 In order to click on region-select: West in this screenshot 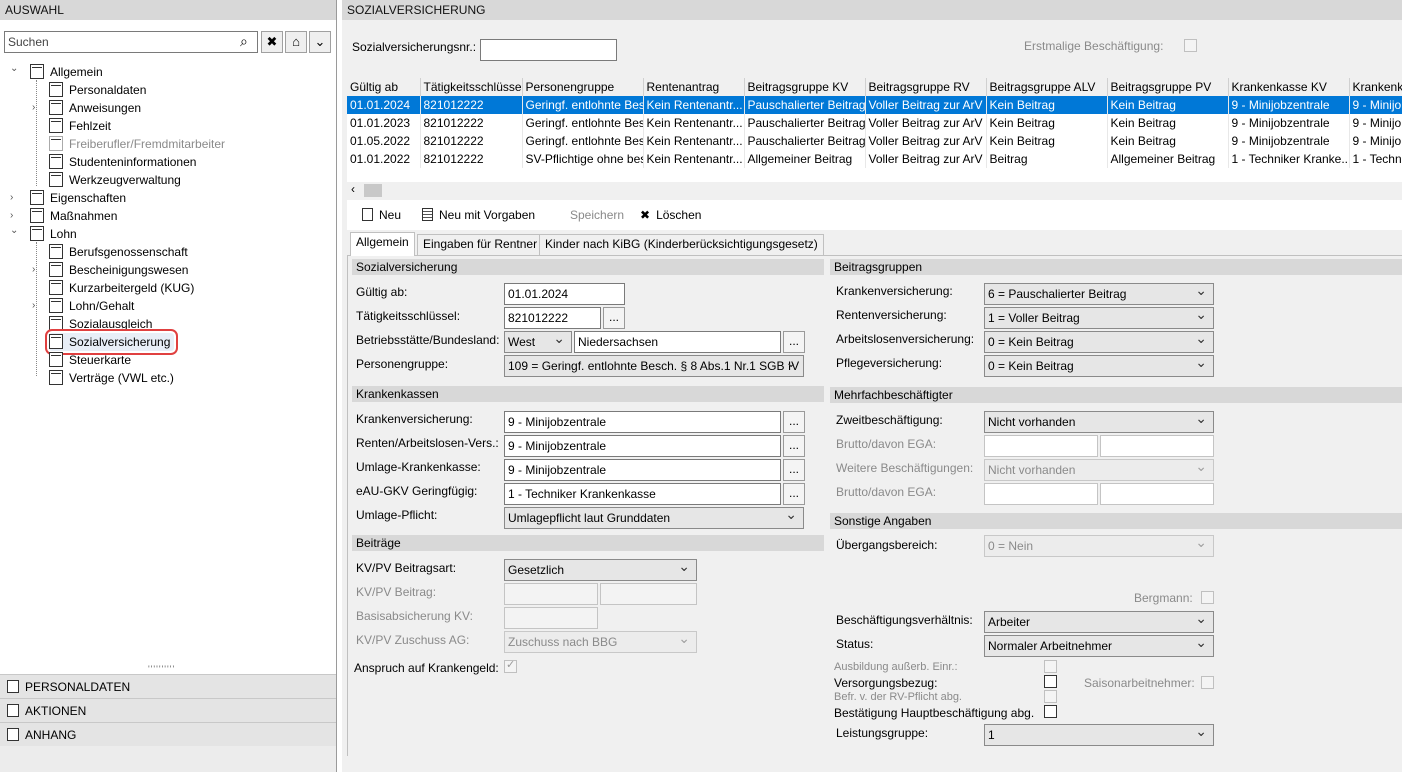, I will do `click(538, 342)`.